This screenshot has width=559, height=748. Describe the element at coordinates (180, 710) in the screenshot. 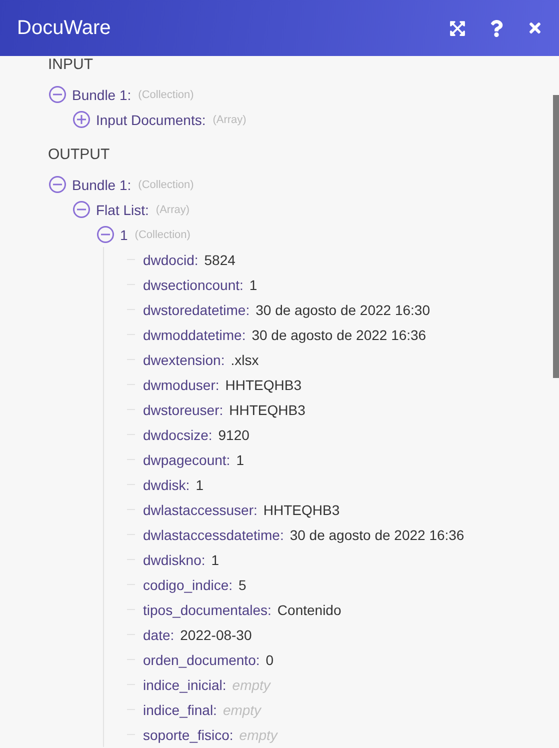

I see `field-label: indice_final:` at that location.